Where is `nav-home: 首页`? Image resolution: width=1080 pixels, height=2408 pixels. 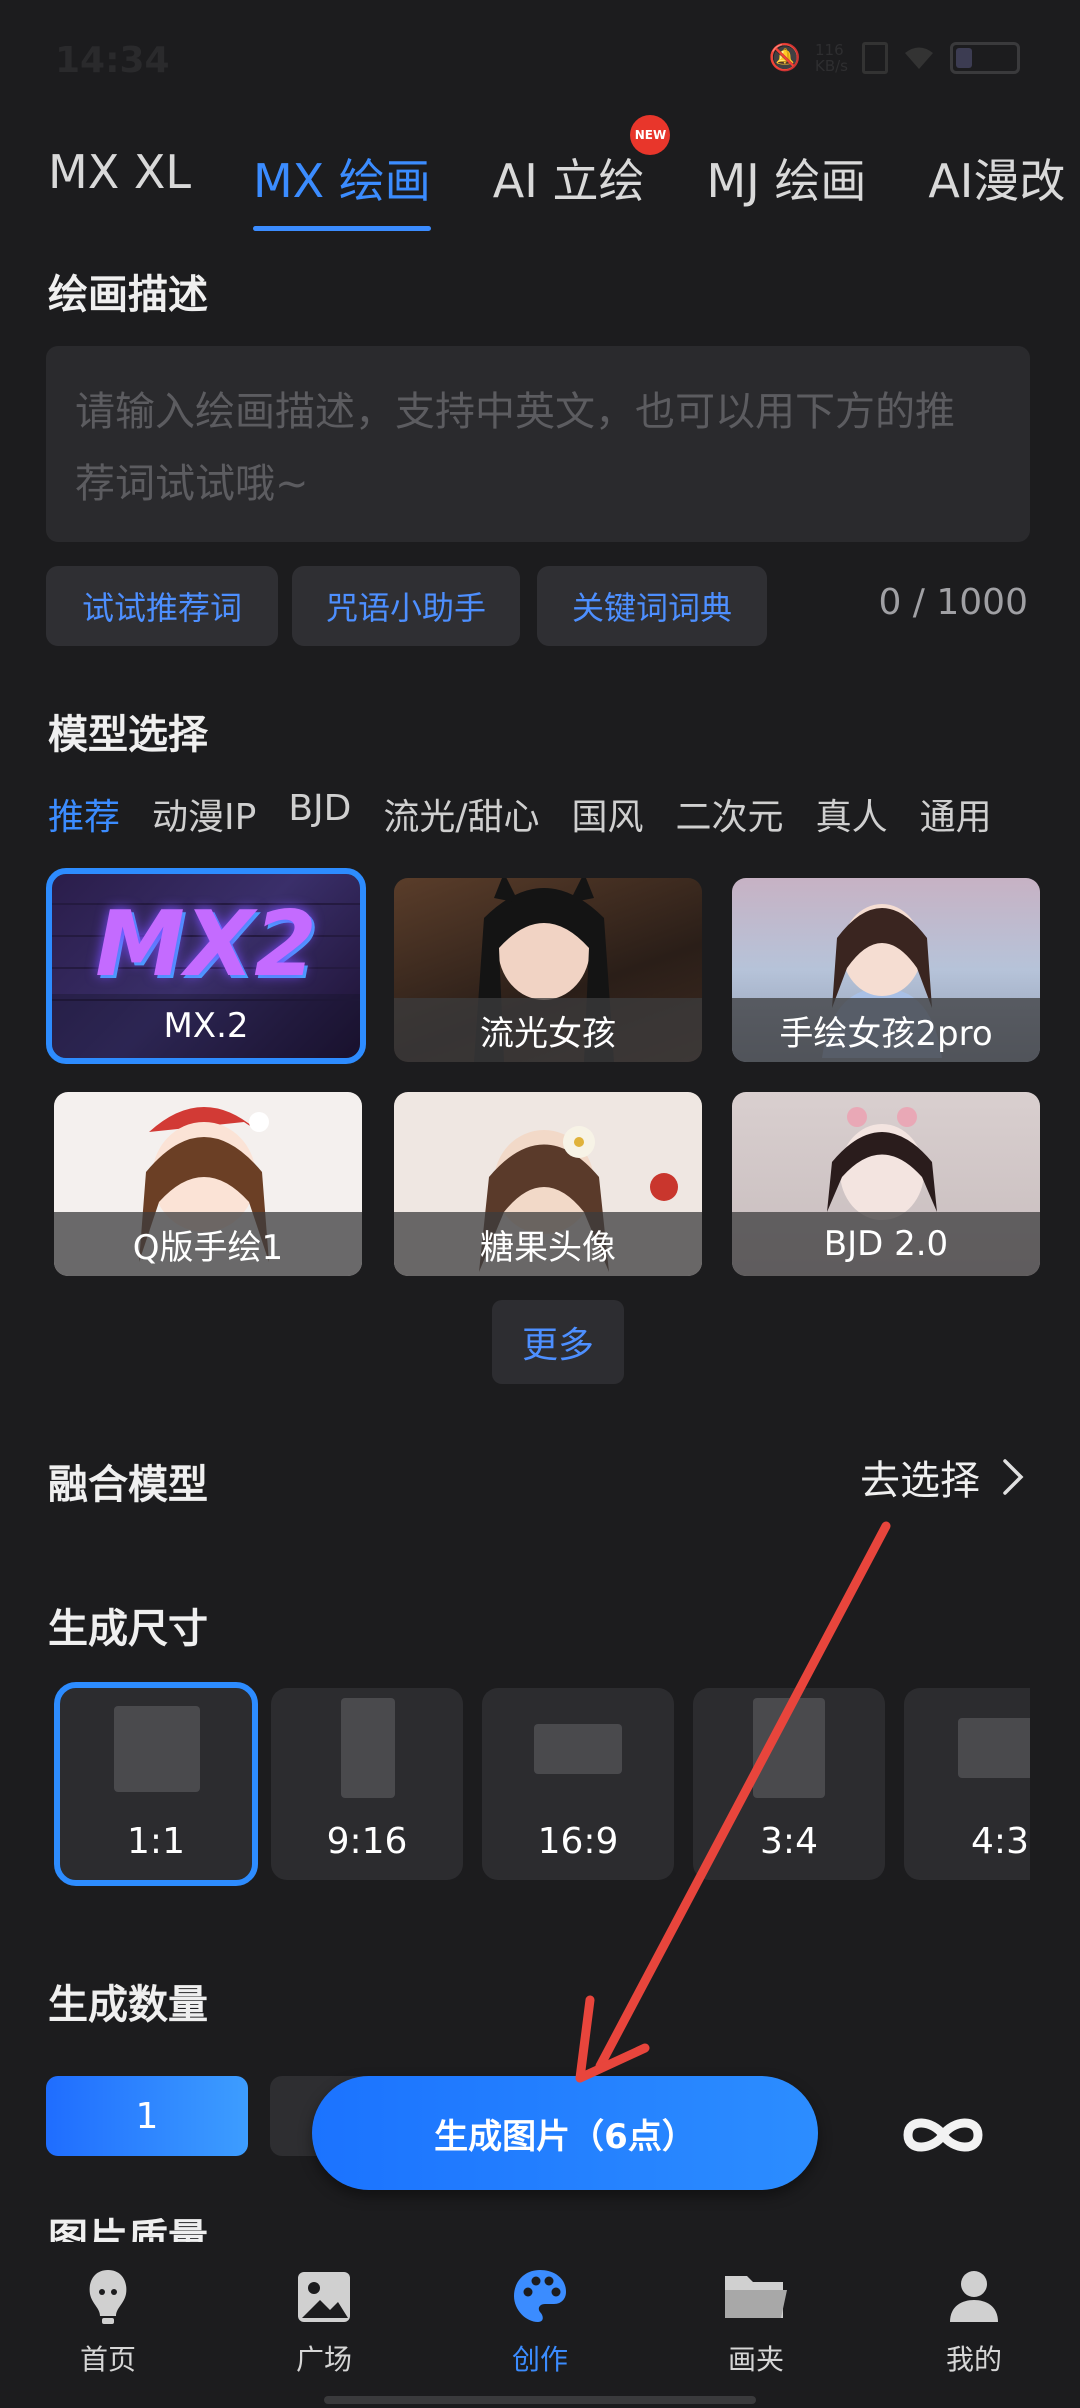
nav-home: 首页 is located at coordinates (108, 2321).